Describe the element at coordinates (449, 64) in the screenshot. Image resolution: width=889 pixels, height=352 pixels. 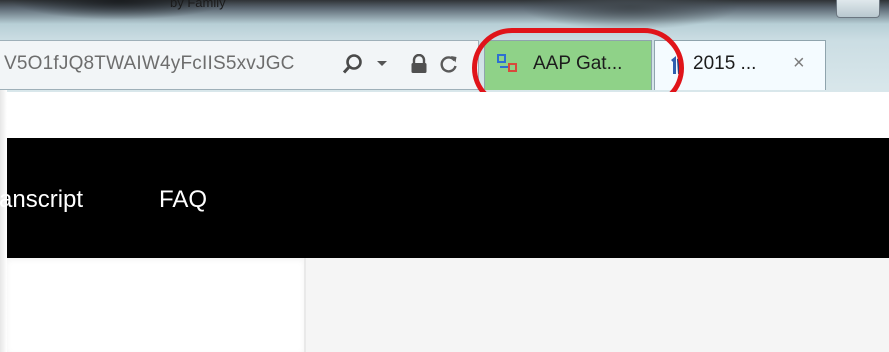
I see `refresh-icon` at that location.